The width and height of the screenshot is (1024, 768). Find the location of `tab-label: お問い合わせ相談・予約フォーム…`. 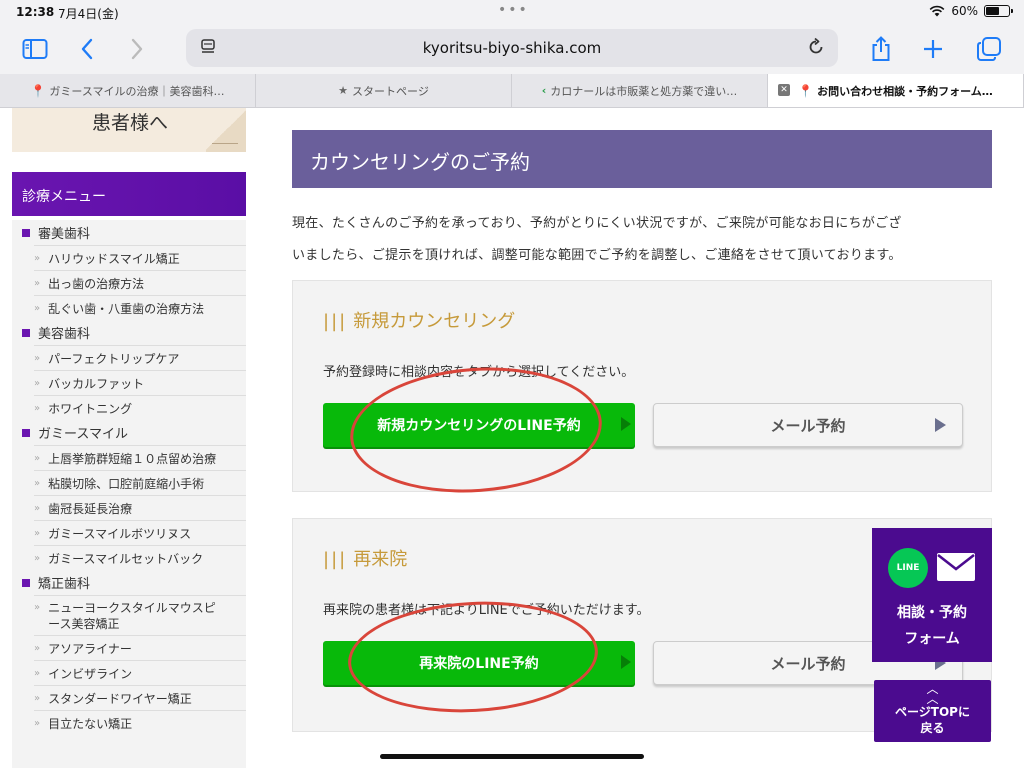

tab-label: お問い合わせ相談・予約フォーム… is located at coordinates (905, 91).